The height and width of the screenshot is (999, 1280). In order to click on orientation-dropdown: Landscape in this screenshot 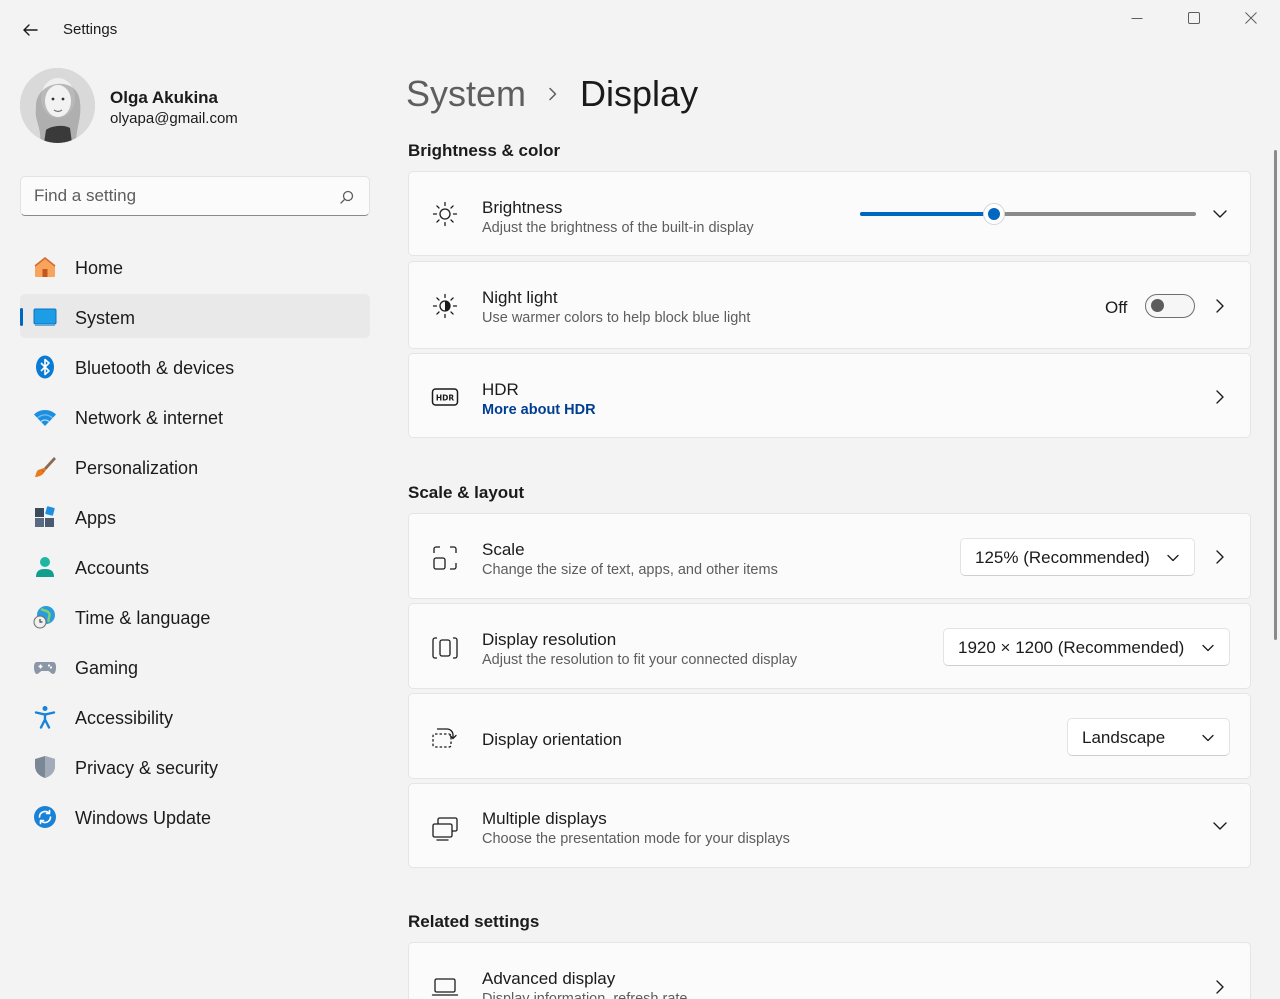, I will do `click(1148, 737)`.